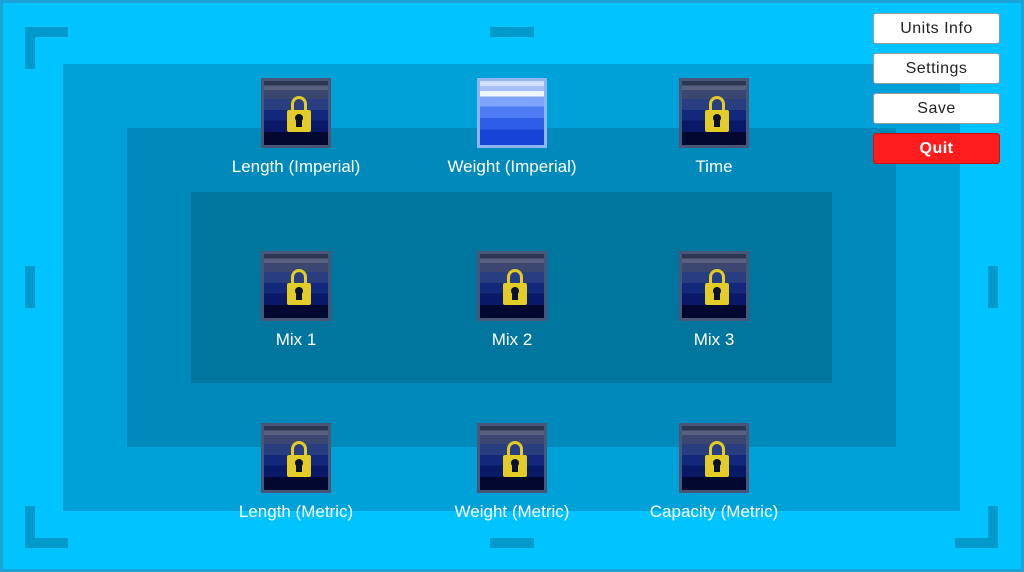  I want to click on level-label: Weight (Imperial), so click(512, 166).